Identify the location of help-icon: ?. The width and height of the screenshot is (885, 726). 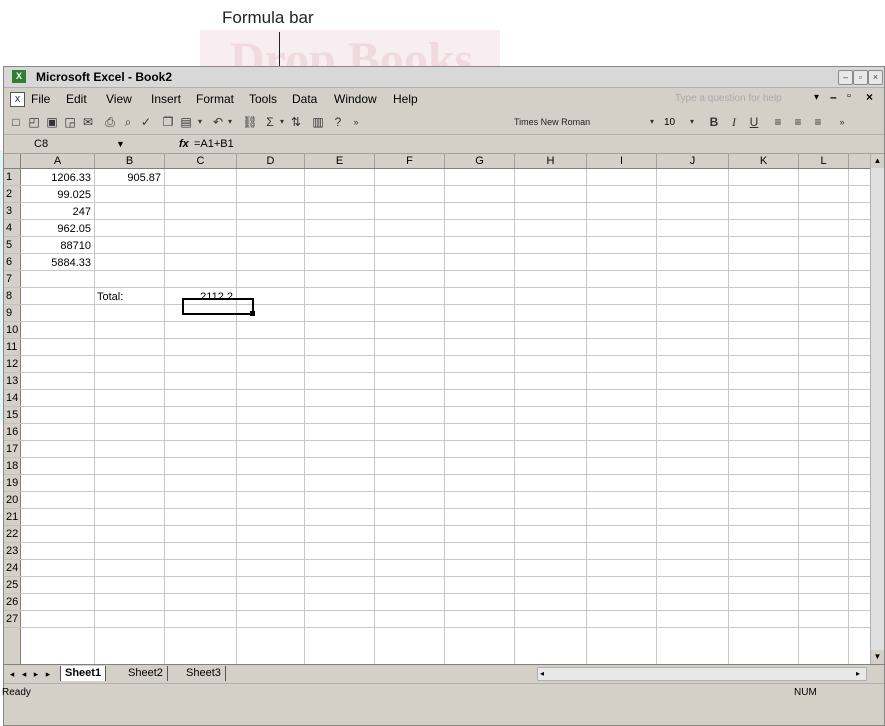
(338, 122).